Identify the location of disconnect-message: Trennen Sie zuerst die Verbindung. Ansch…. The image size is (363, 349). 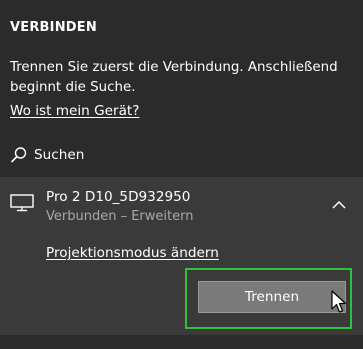
(174, 77).